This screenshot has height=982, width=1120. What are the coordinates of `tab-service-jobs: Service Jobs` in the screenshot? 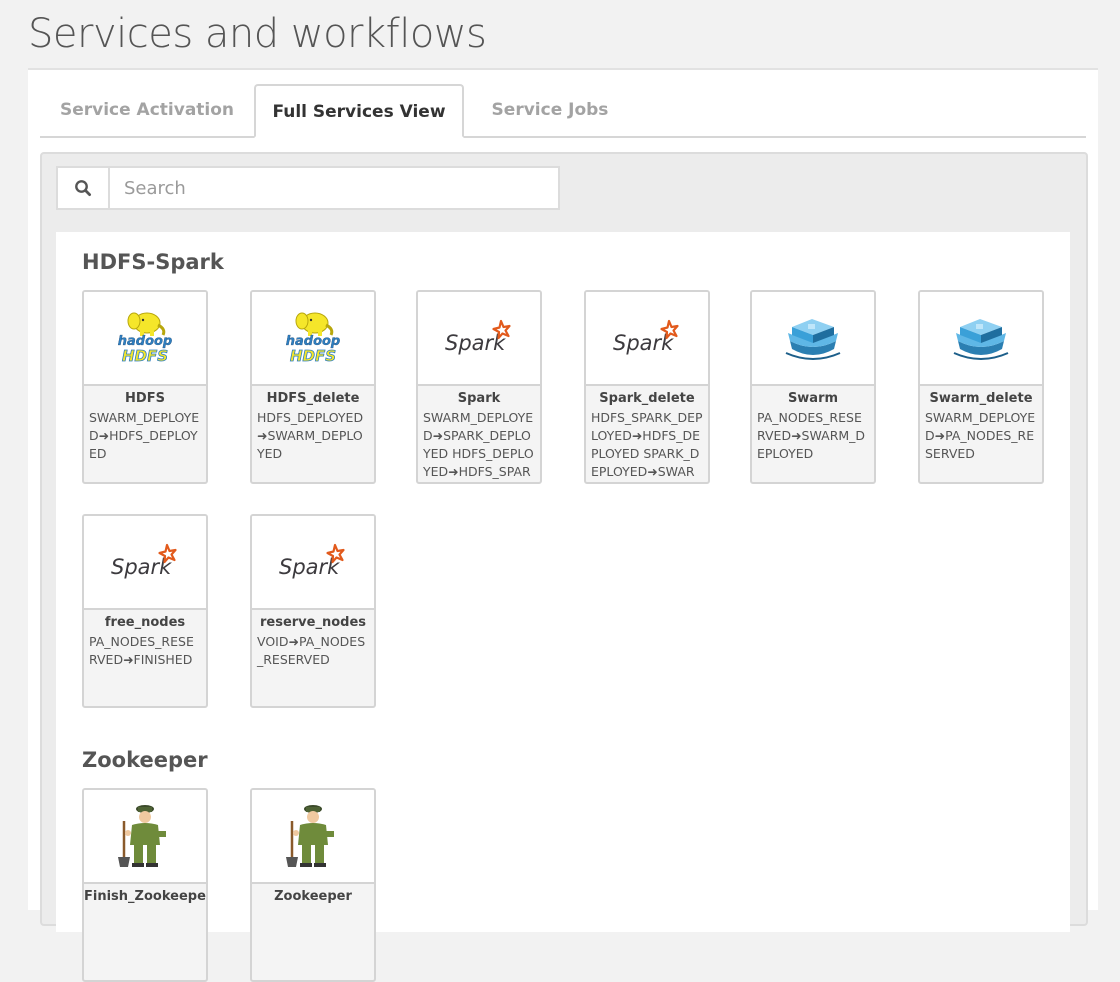 It's located at (550, 110).